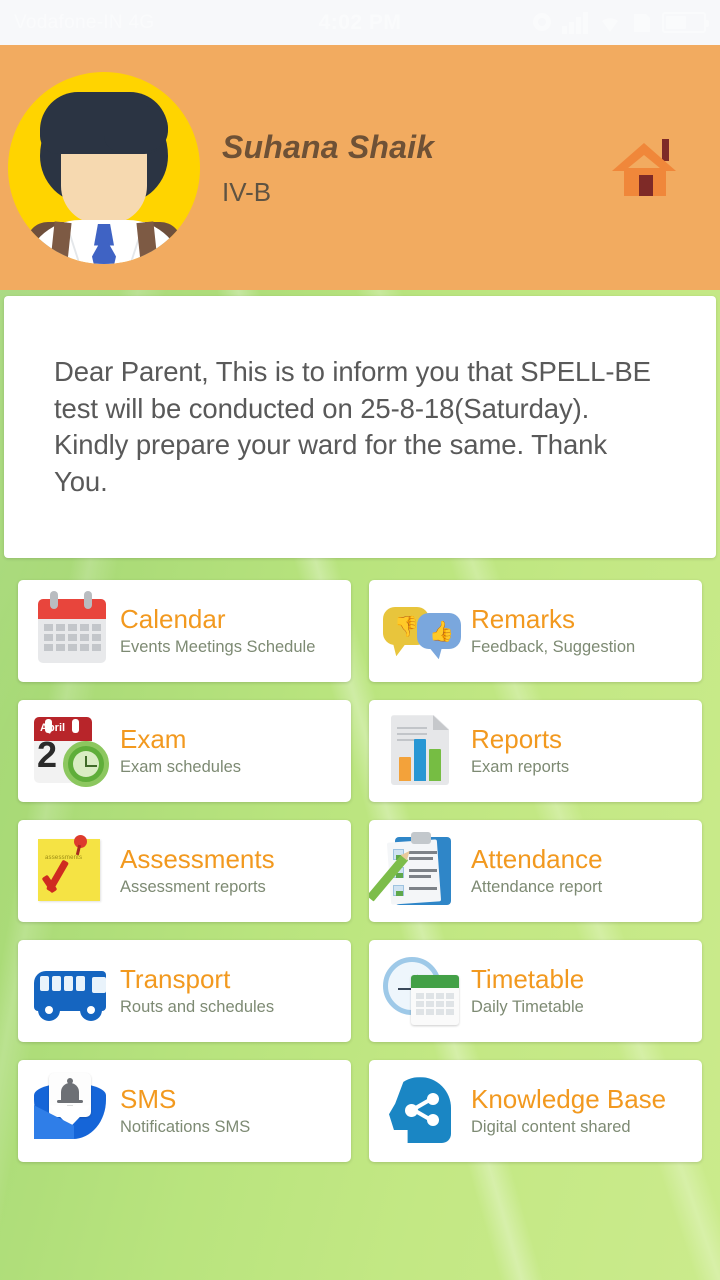 This screenshot has height=1280, width=720. What do you see at coordinates (527, 1007) in the screenshot?
I see `tile-subtitle: Daily Timetable` at bounding box center [527, 1007].